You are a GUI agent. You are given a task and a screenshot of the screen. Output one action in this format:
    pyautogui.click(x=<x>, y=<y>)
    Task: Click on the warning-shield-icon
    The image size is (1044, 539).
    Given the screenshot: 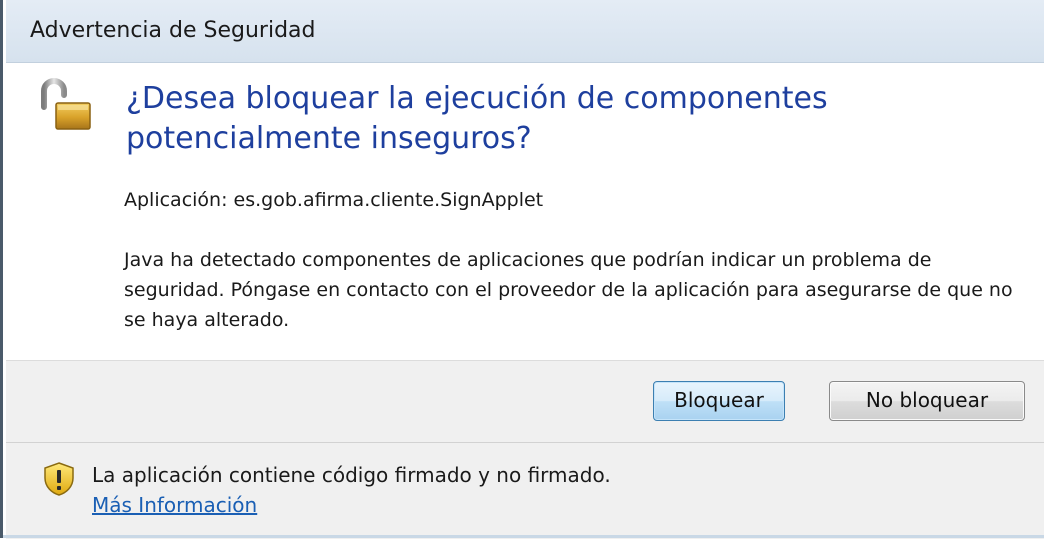 What is the action you would take?
    pyautogui.click(x=59, y=479)
    